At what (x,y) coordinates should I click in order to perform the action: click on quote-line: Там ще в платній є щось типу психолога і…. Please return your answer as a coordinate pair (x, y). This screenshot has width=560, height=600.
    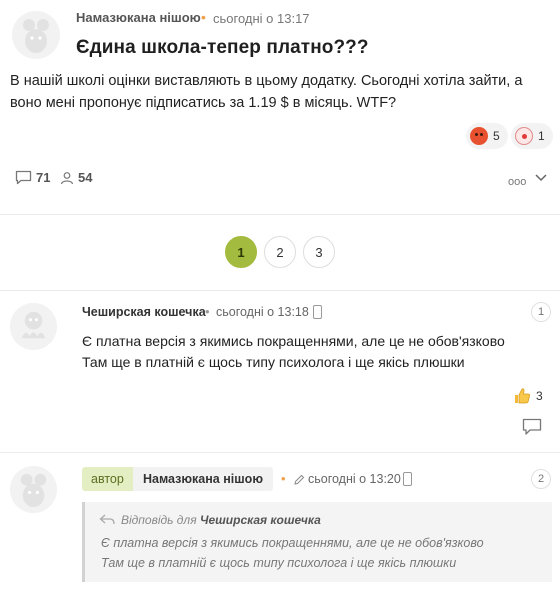
    Looking at the image, I should click on (279, 563).